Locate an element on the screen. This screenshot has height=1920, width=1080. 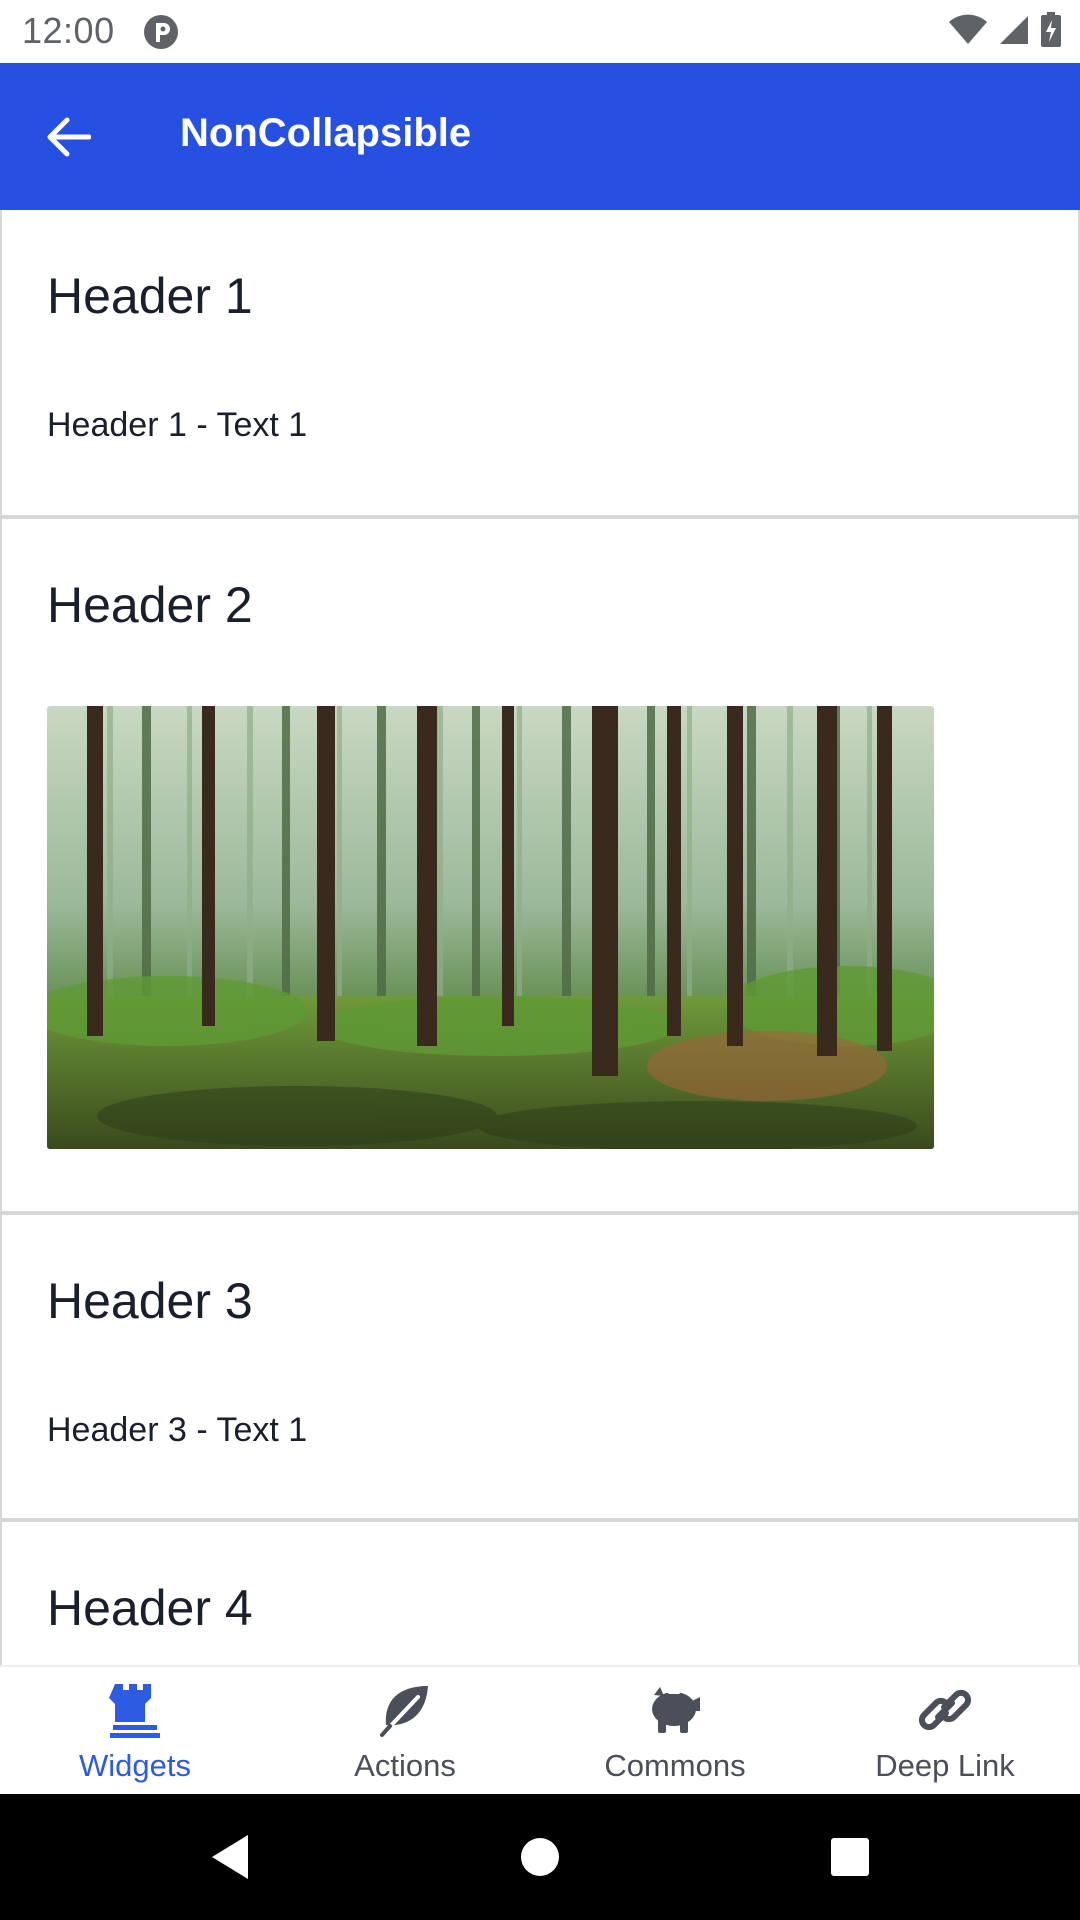
bottom-navigation: Widgets Actions Commons Deep Link is located at coordinates (540, 1729).